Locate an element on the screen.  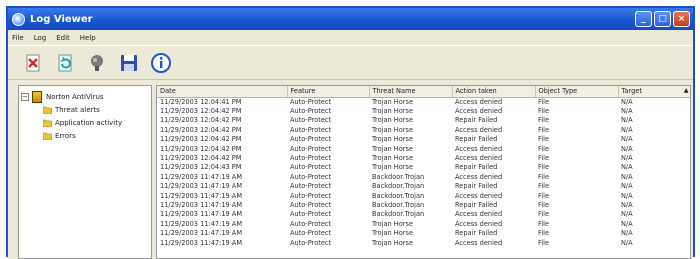
toolbar is located at coordinates (350, 62).